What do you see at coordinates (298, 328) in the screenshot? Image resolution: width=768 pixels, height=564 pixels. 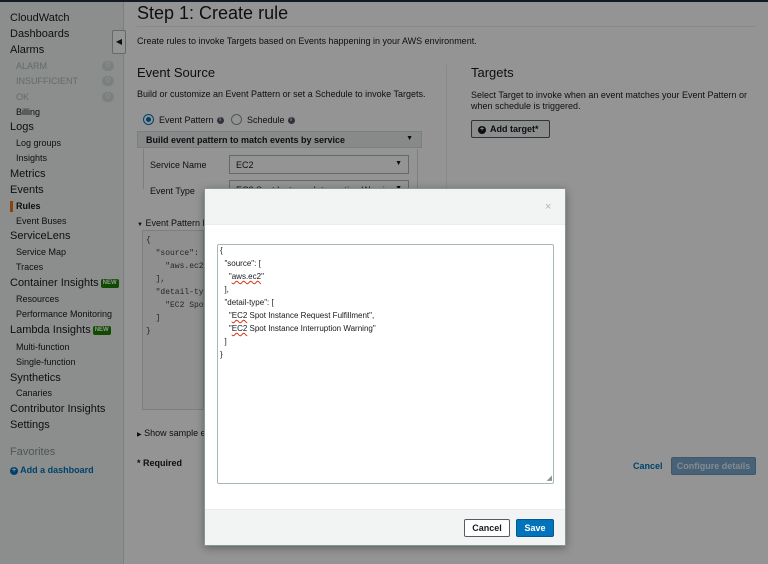 I see `json-line: "EC2 Spot Instance Interruption Warning"` at bounding box center [298, 328].